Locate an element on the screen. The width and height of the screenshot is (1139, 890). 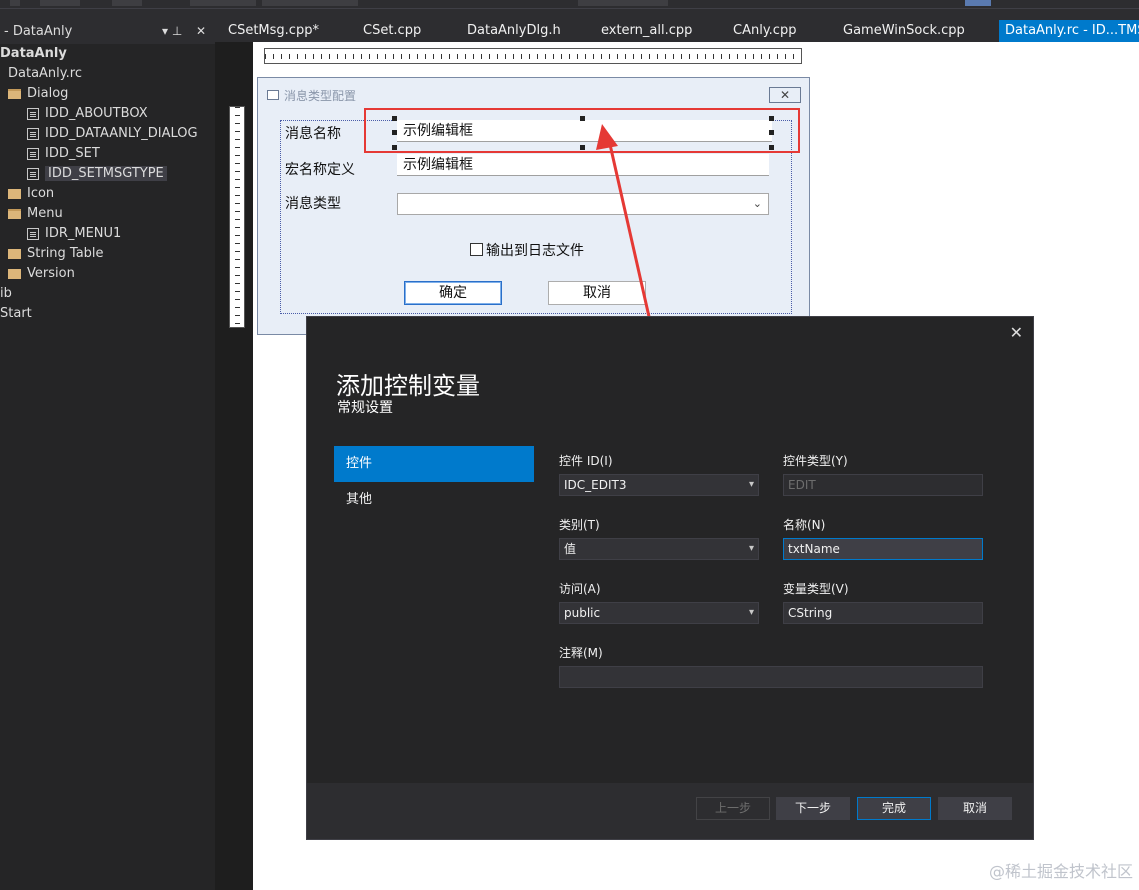
name-input: txtName is located at coordinates (883, 549).